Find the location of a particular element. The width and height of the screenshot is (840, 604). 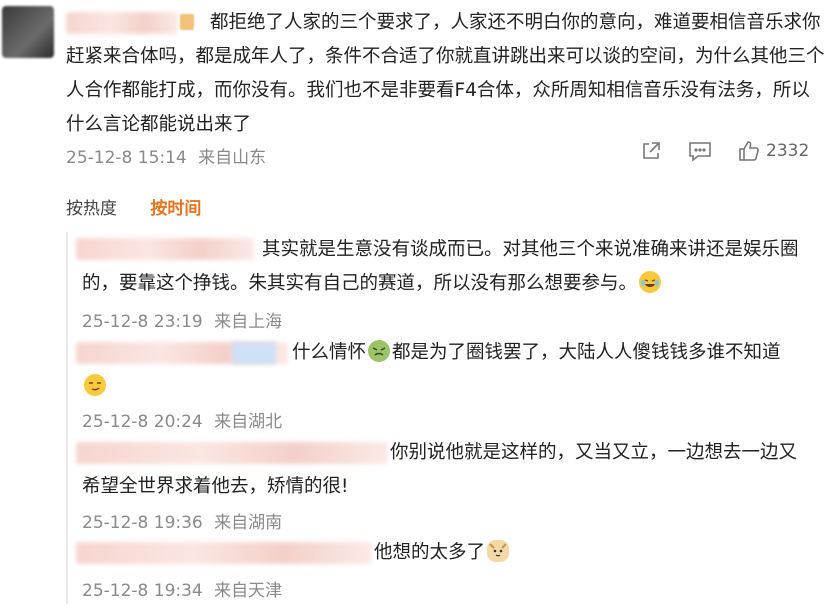

reply-text: 他想的太多了 is located at coordinates (447, 553).